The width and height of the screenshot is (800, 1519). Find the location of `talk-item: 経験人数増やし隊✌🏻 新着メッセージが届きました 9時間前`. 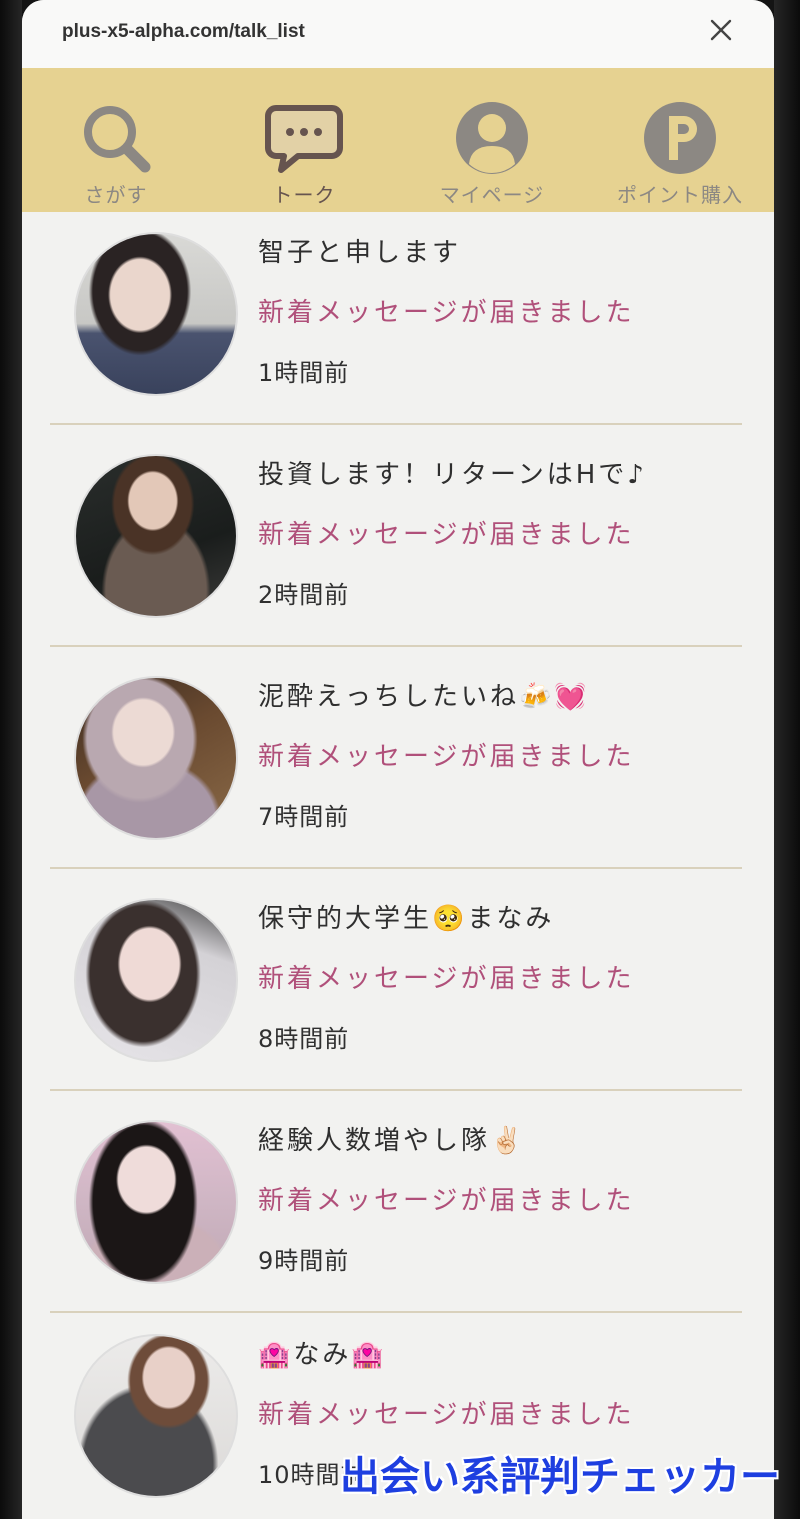

talk-item: 経験人数増やし隊✌🏻 新着メッセージが届きました 9時間前 is located at coordinates (396, 1202).